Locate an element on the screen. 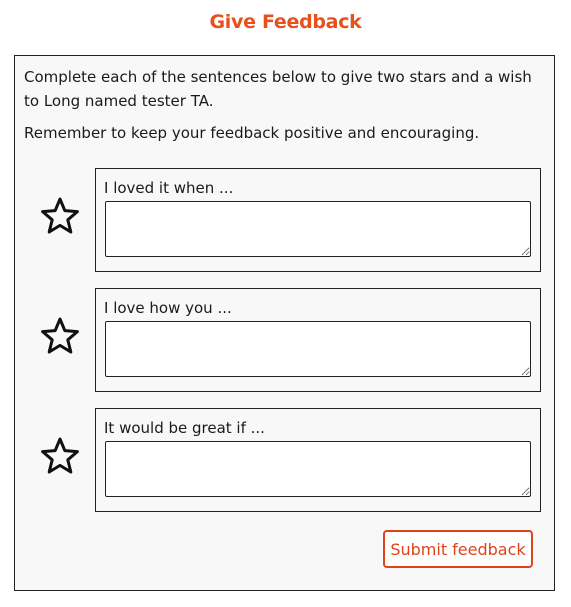  page-title: Give Feedback is located at coordinates (285, 22).